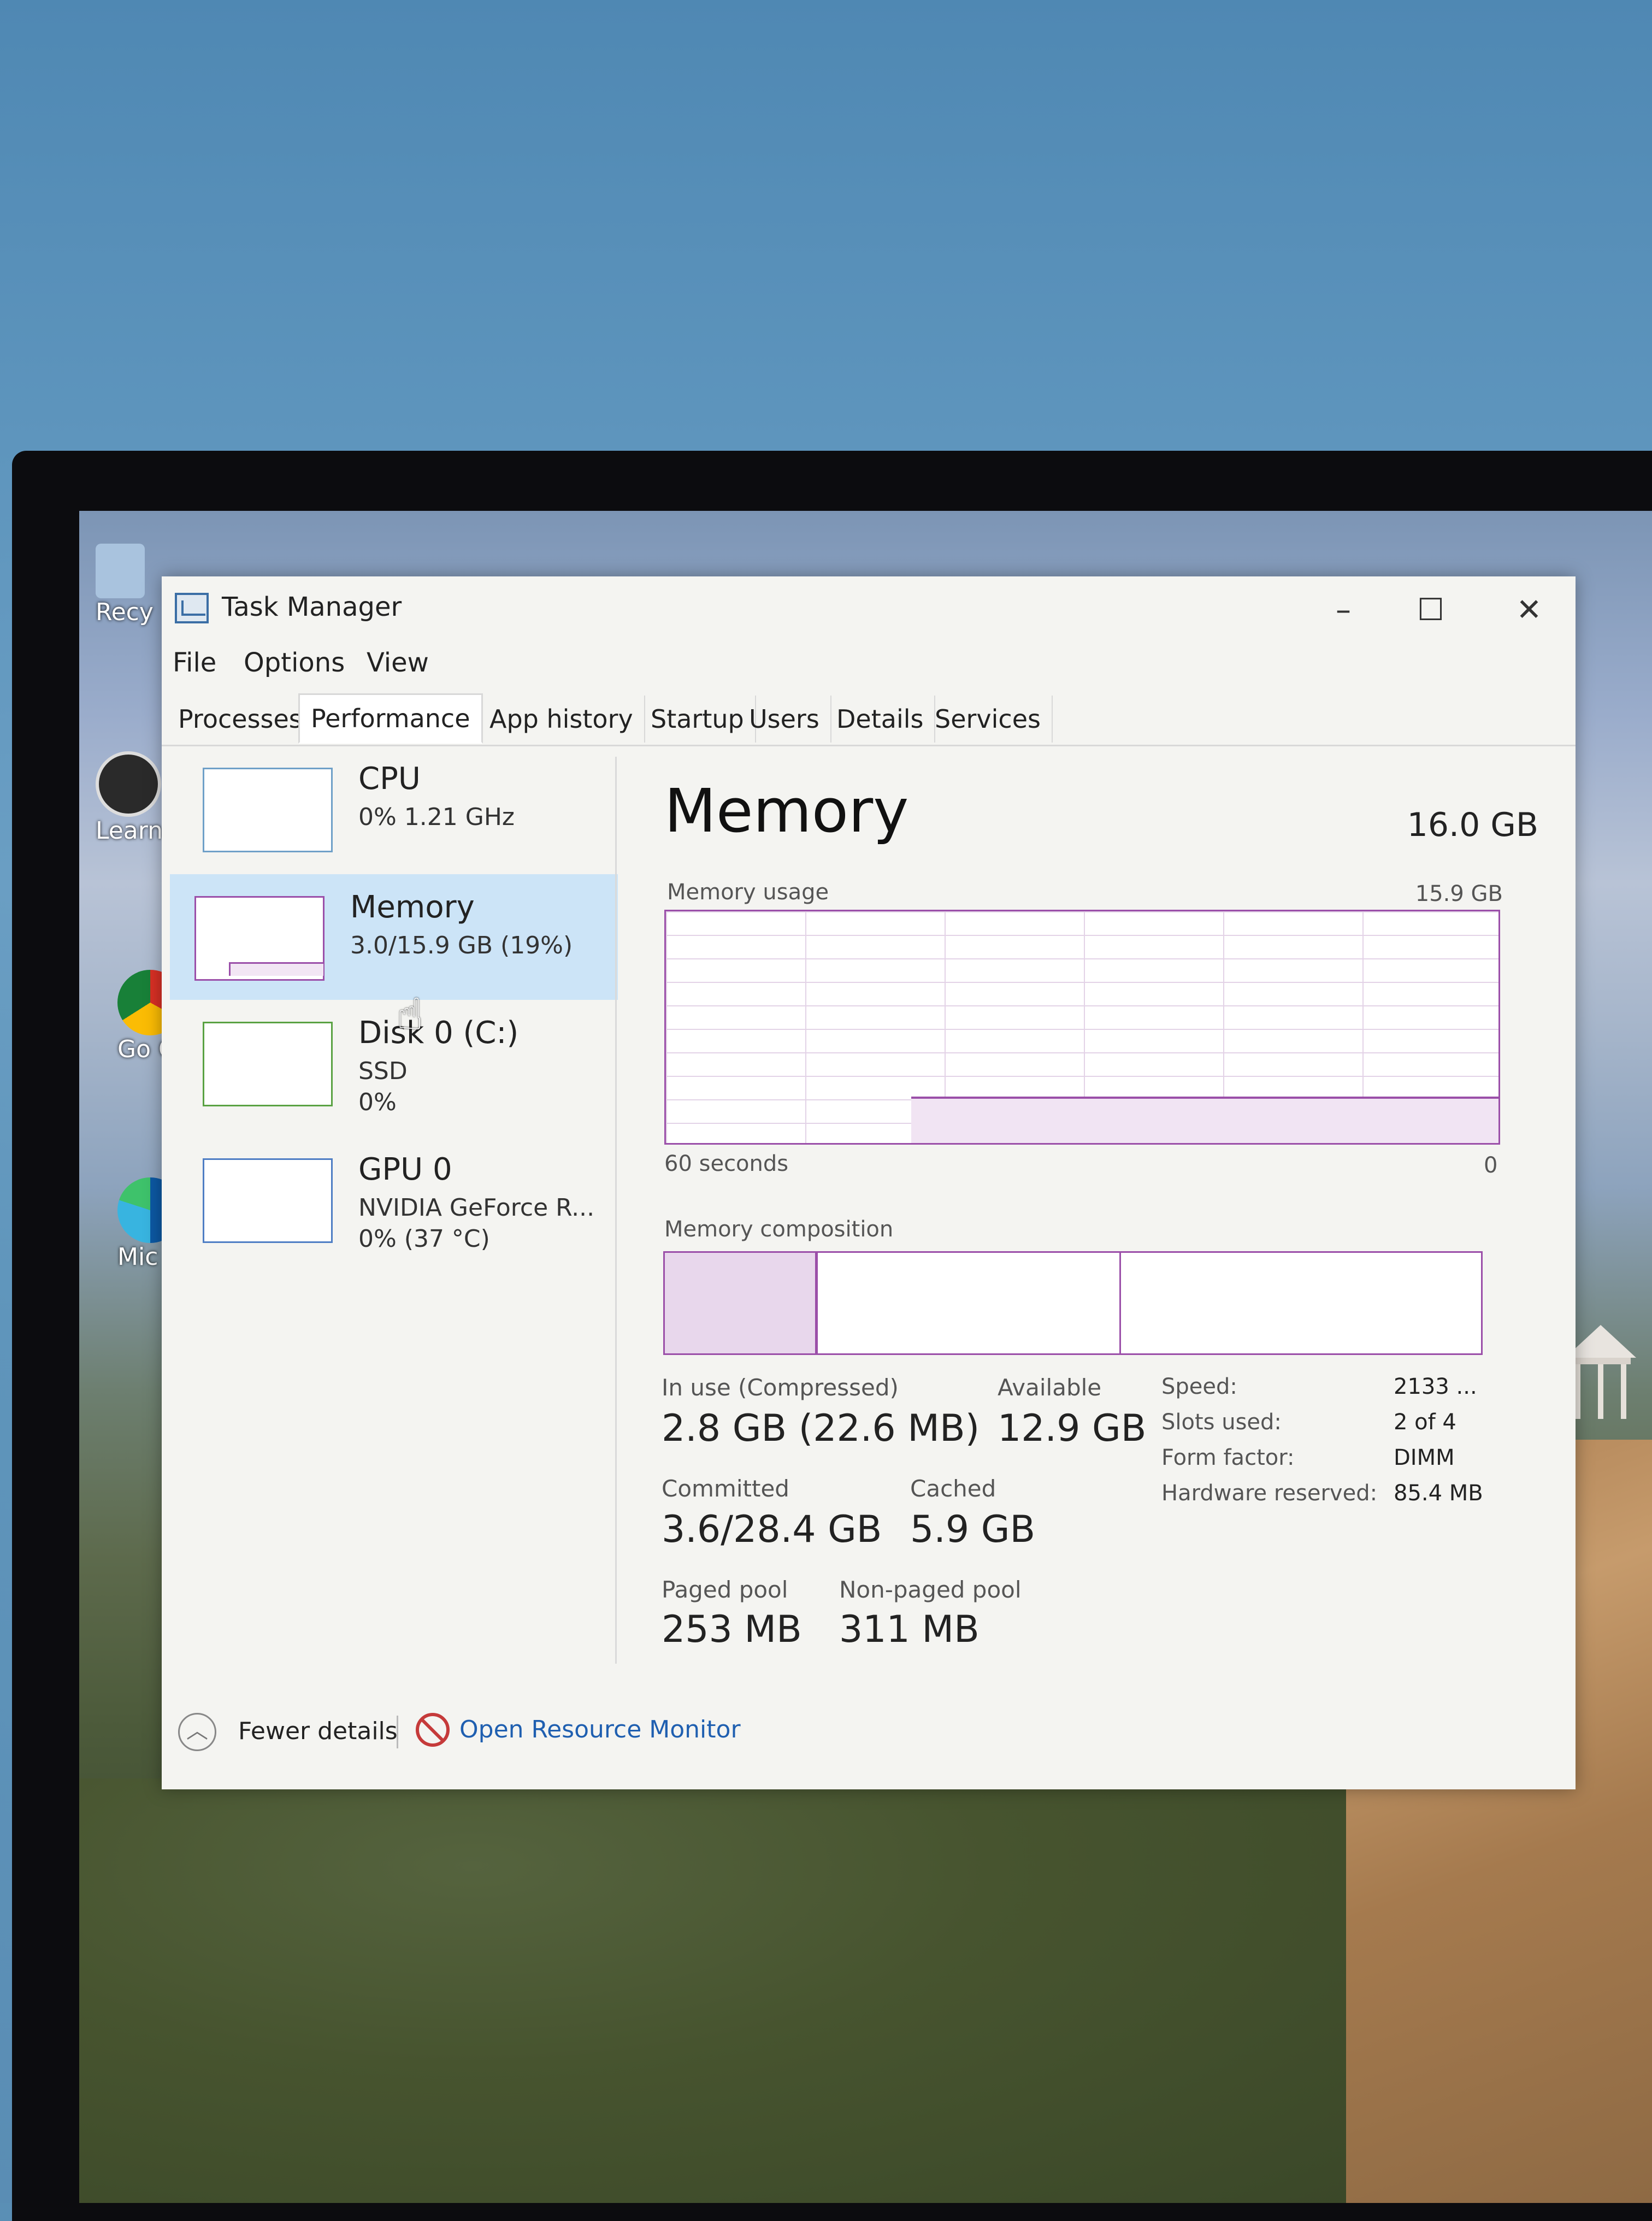  What do you see at coordinates (294, 662) in the screenshot?
I see `menu-options: Options` at bounding box center [294, 662].